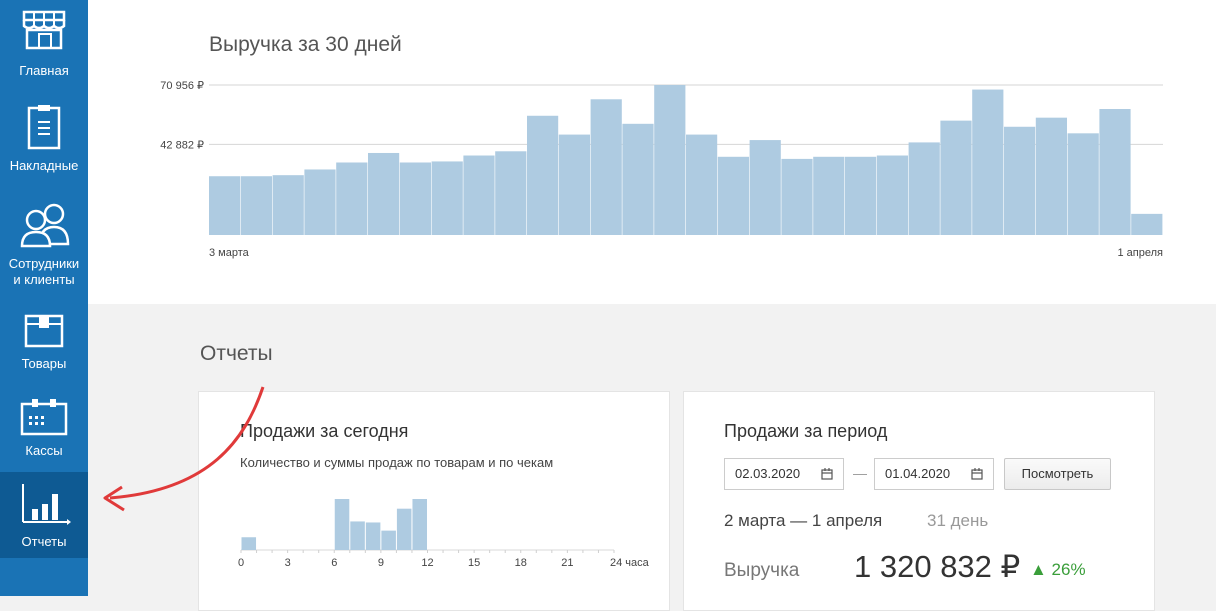  I want to click on x-tick-label: 24 часа, so click(630, 563).